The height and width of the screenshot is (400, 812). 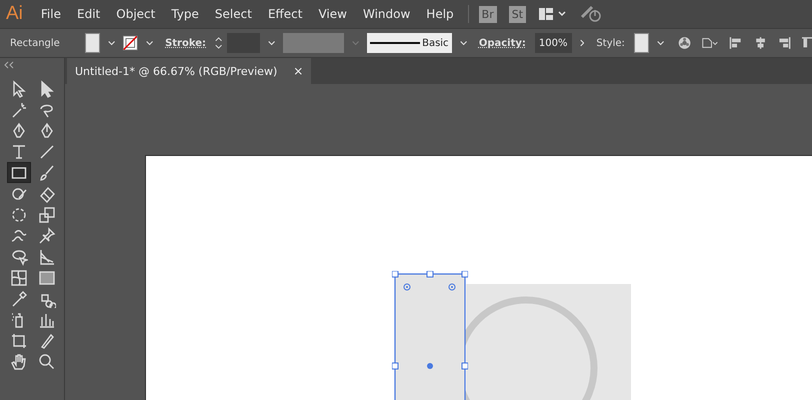 I want to click on document-tab: Untitled-1* @ 66.67% (RGB/Preview) ×, so click(x=189, y=71).